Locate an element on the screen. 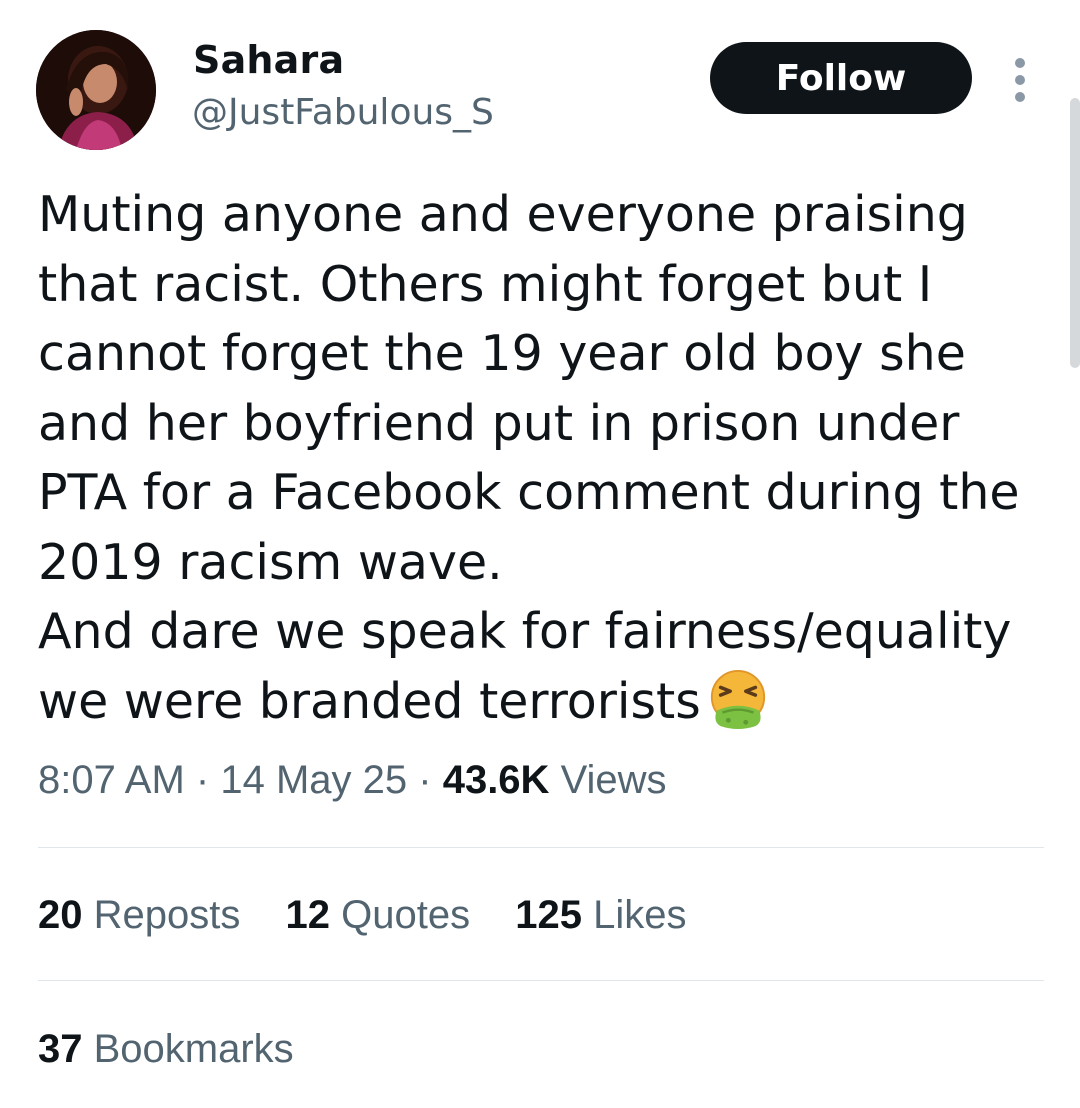 The width and height of the screenshot is (1080, 1108). follow-button: Follow is located at coordinates (841, 78).